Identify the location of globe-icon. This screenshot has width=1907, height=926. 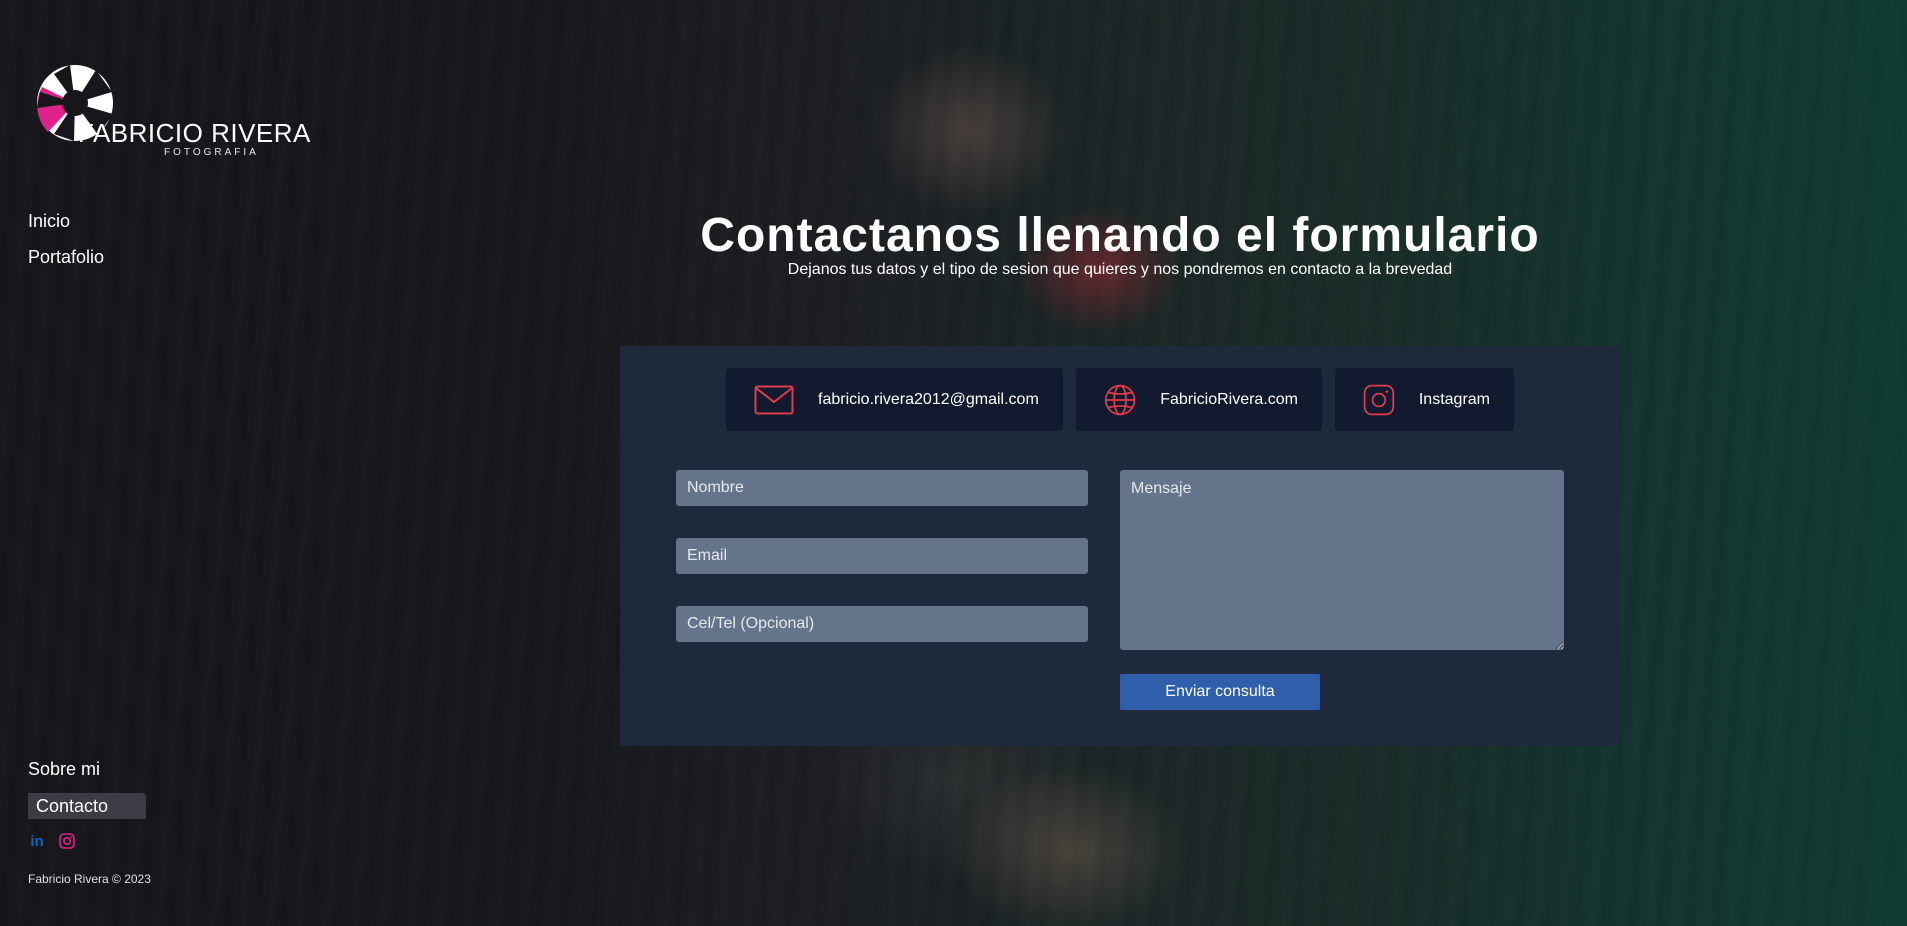
(1120, 399).